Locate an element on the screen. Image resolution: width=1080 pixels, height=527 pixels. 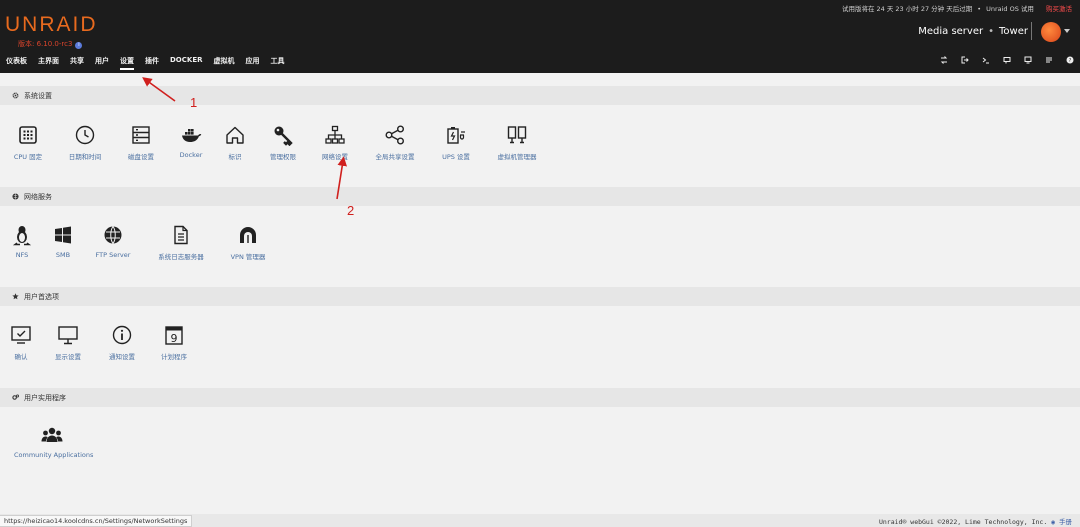
annotation-number-2: 2 is located at coordinates (351, 210).